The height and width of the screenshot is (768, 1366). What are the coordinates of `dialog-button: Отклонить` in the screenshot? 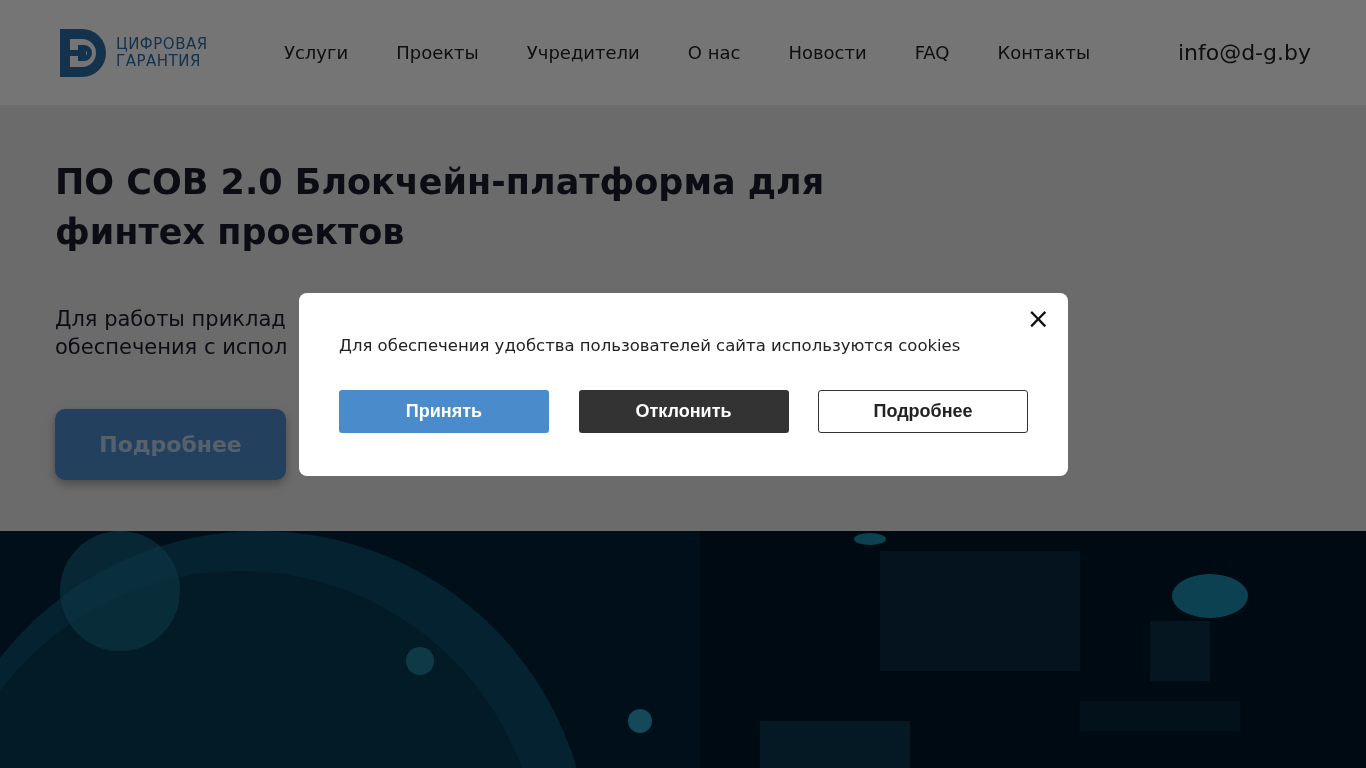 It's located at (683, 411).